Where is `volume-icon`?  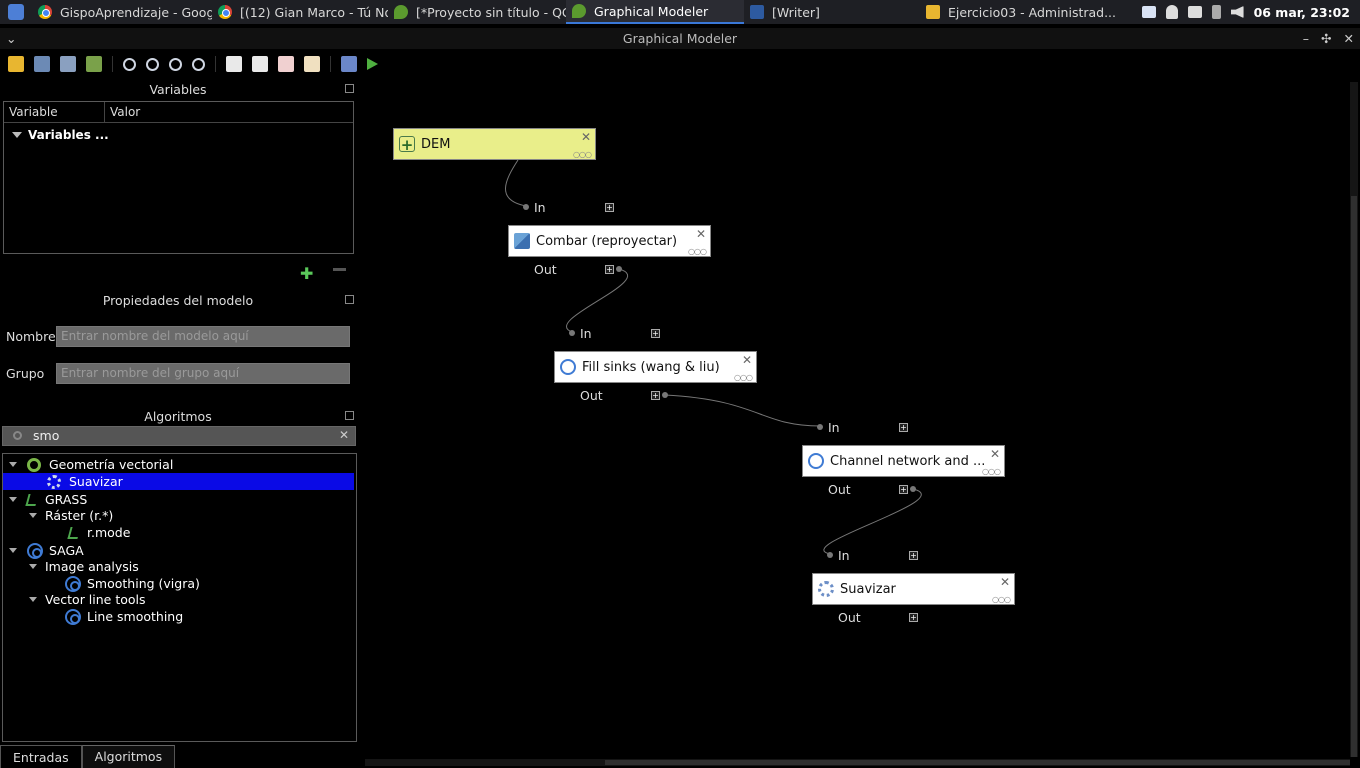
volume-icon is located at coordinates (1237, 12).